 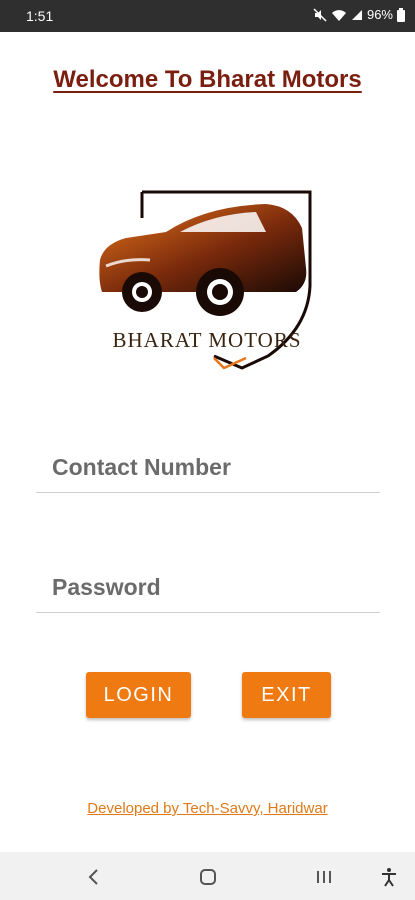 I want to click on accessibility-icon, so click(x=389, y=877).